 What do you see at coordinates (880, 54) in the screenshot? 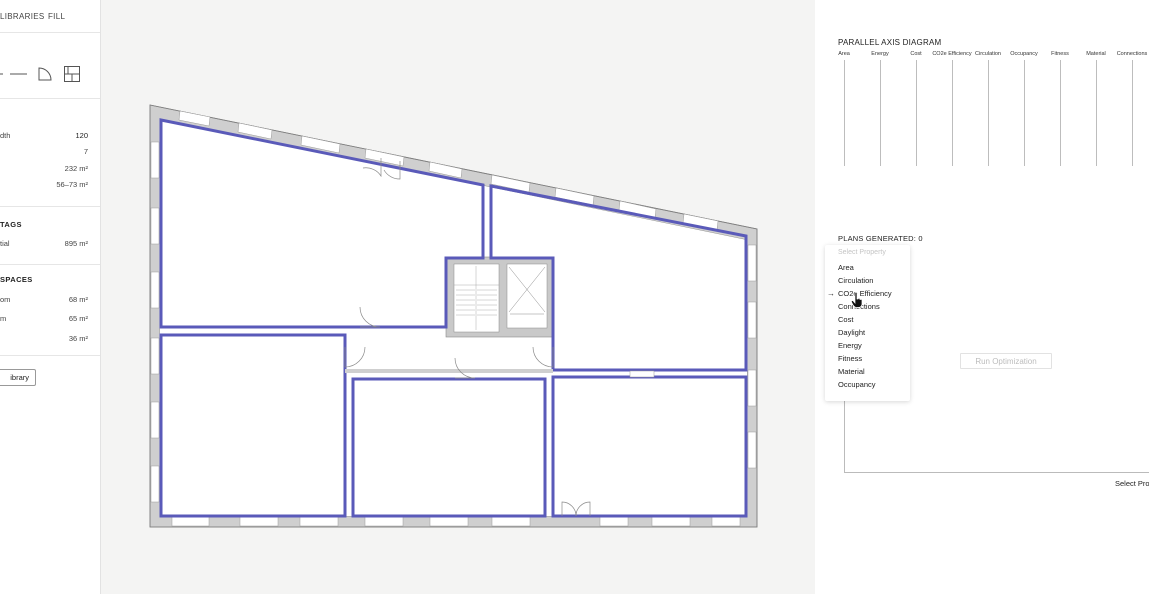
I see `axis-label: Energy` at bounding box center [880, 54].